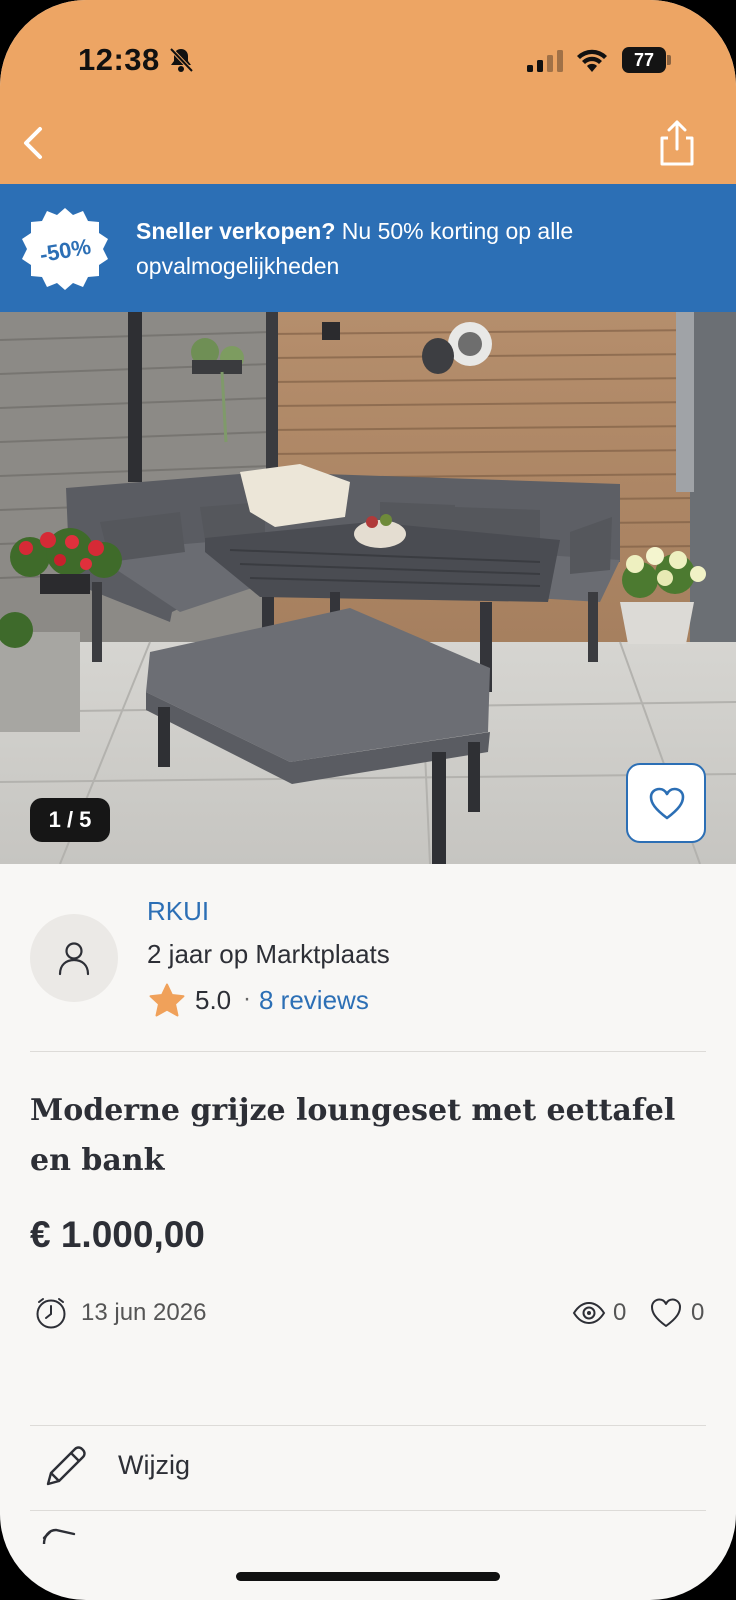  What do you see at coordinates (644, 60) in the screenshot?
I see `battery-level: 77` at bounding box center [644, 60].